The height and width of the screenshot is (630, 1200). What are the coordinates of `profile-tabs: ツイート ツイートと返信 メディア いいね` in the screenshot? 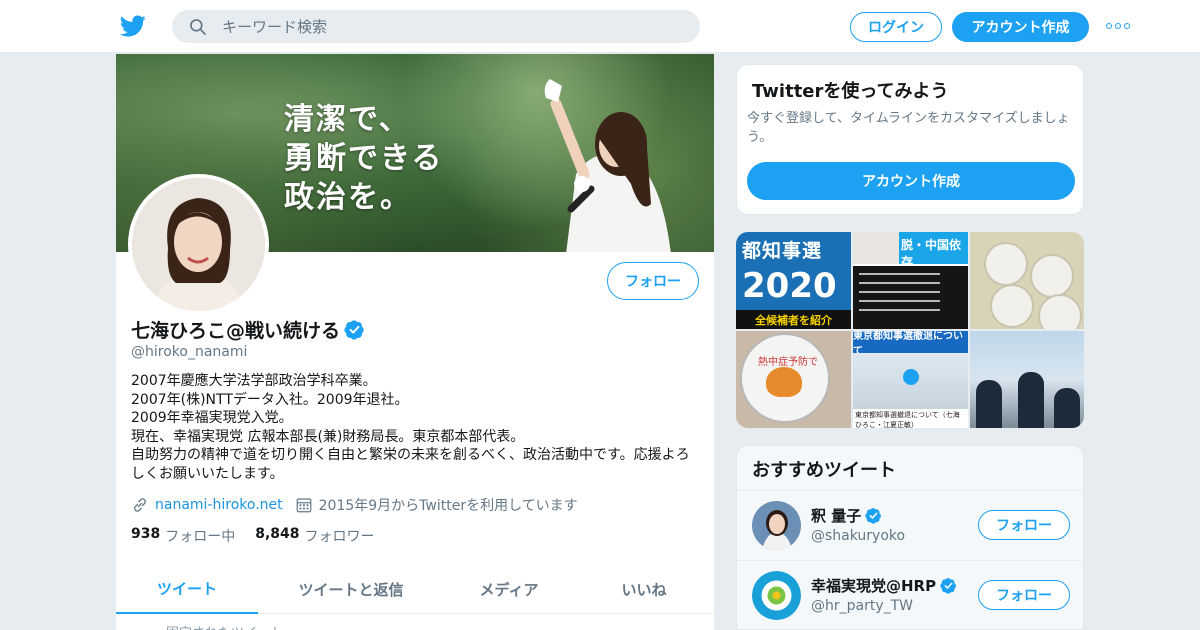 It's located at (415, 589).